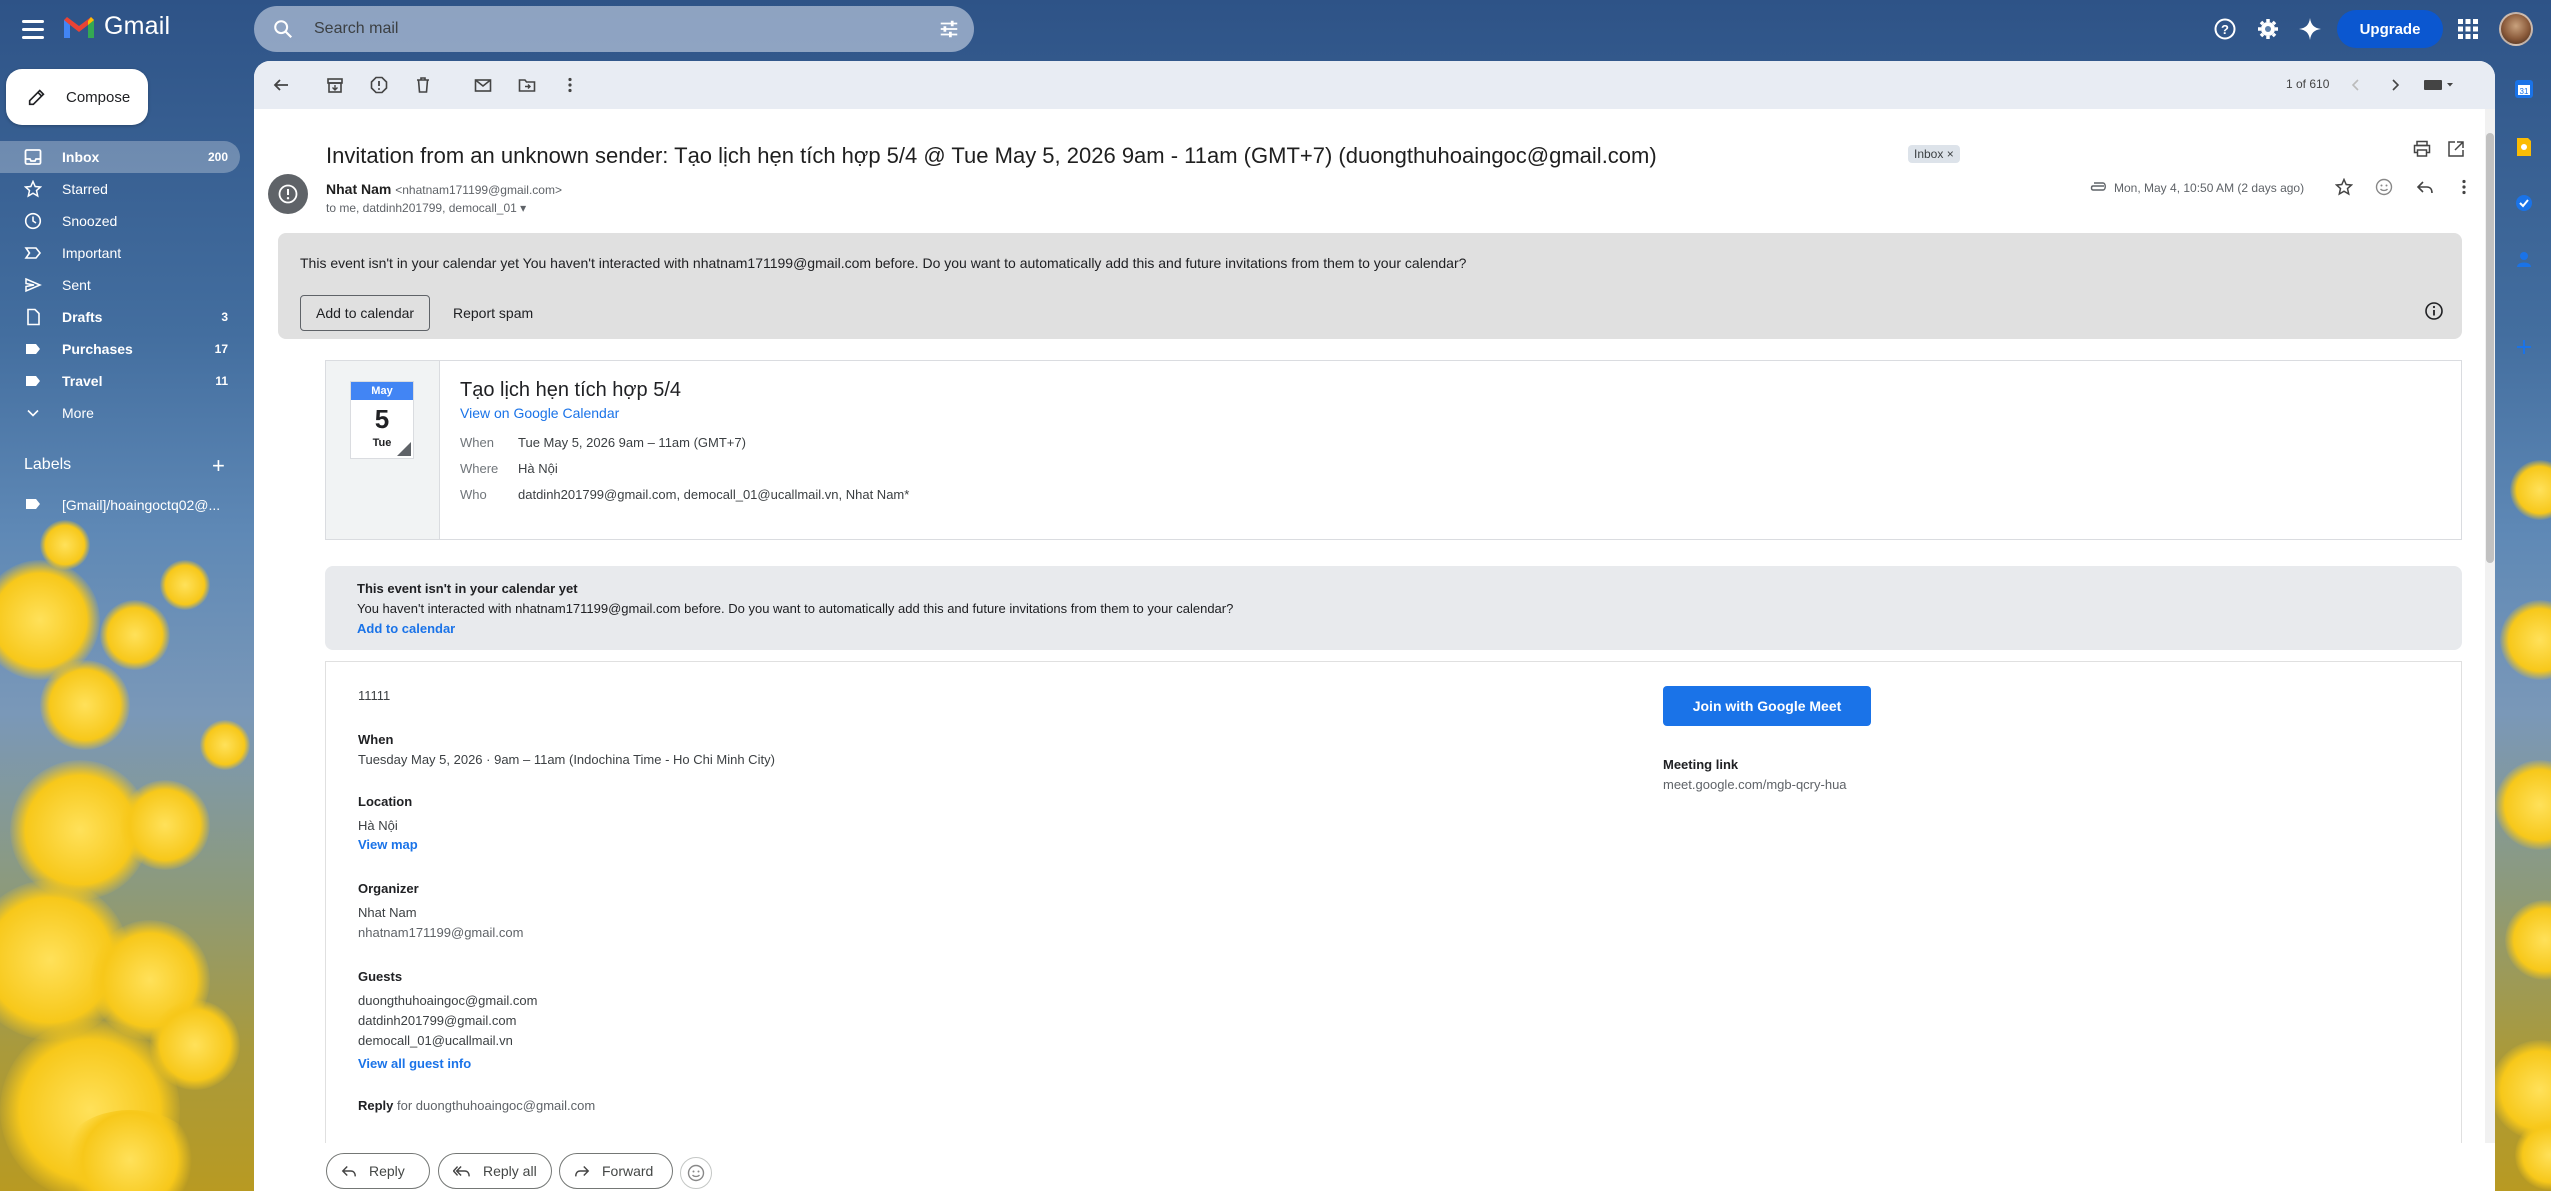 This screenshot has height=1191, width=2551. Describe the element at coordinates (582, 1171) in the screenshot. I see `forward-icon` at that location.